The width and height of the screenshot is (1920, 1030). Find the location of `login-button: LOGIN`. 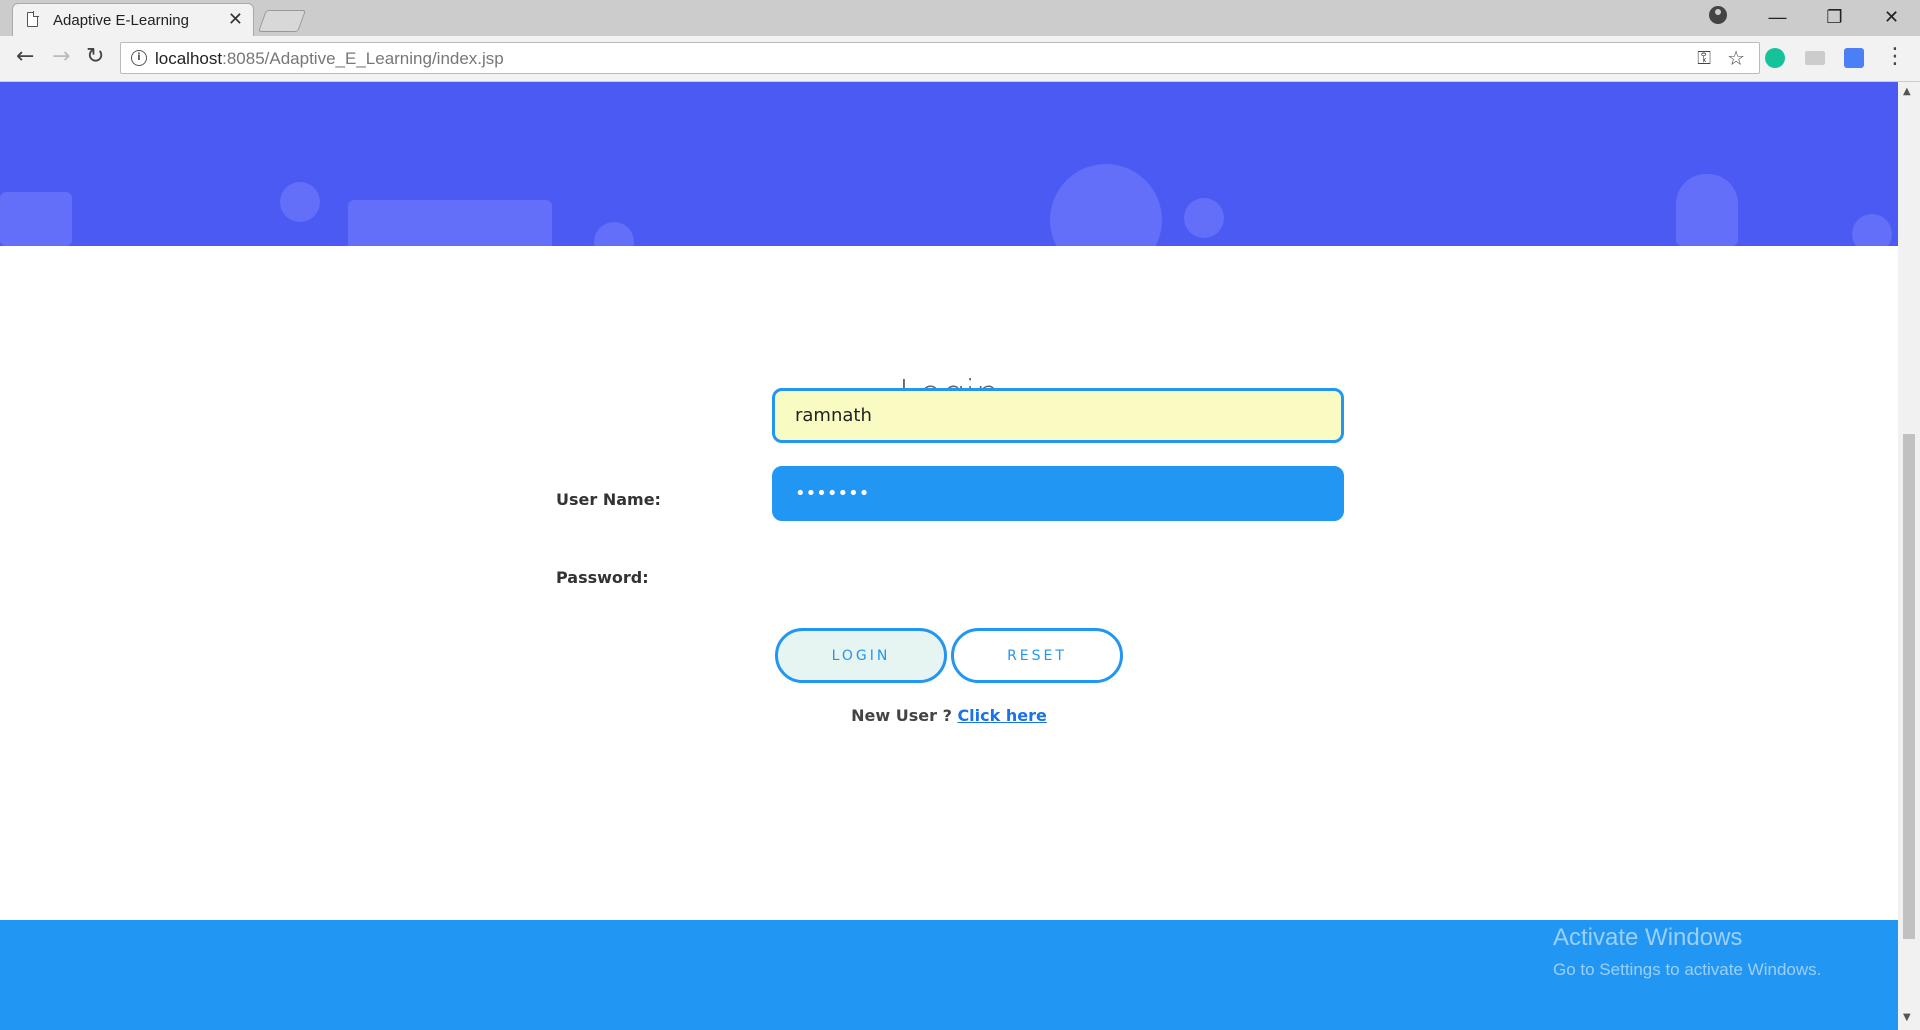

login-button: LOGIN is located at coordinates (861, 655).